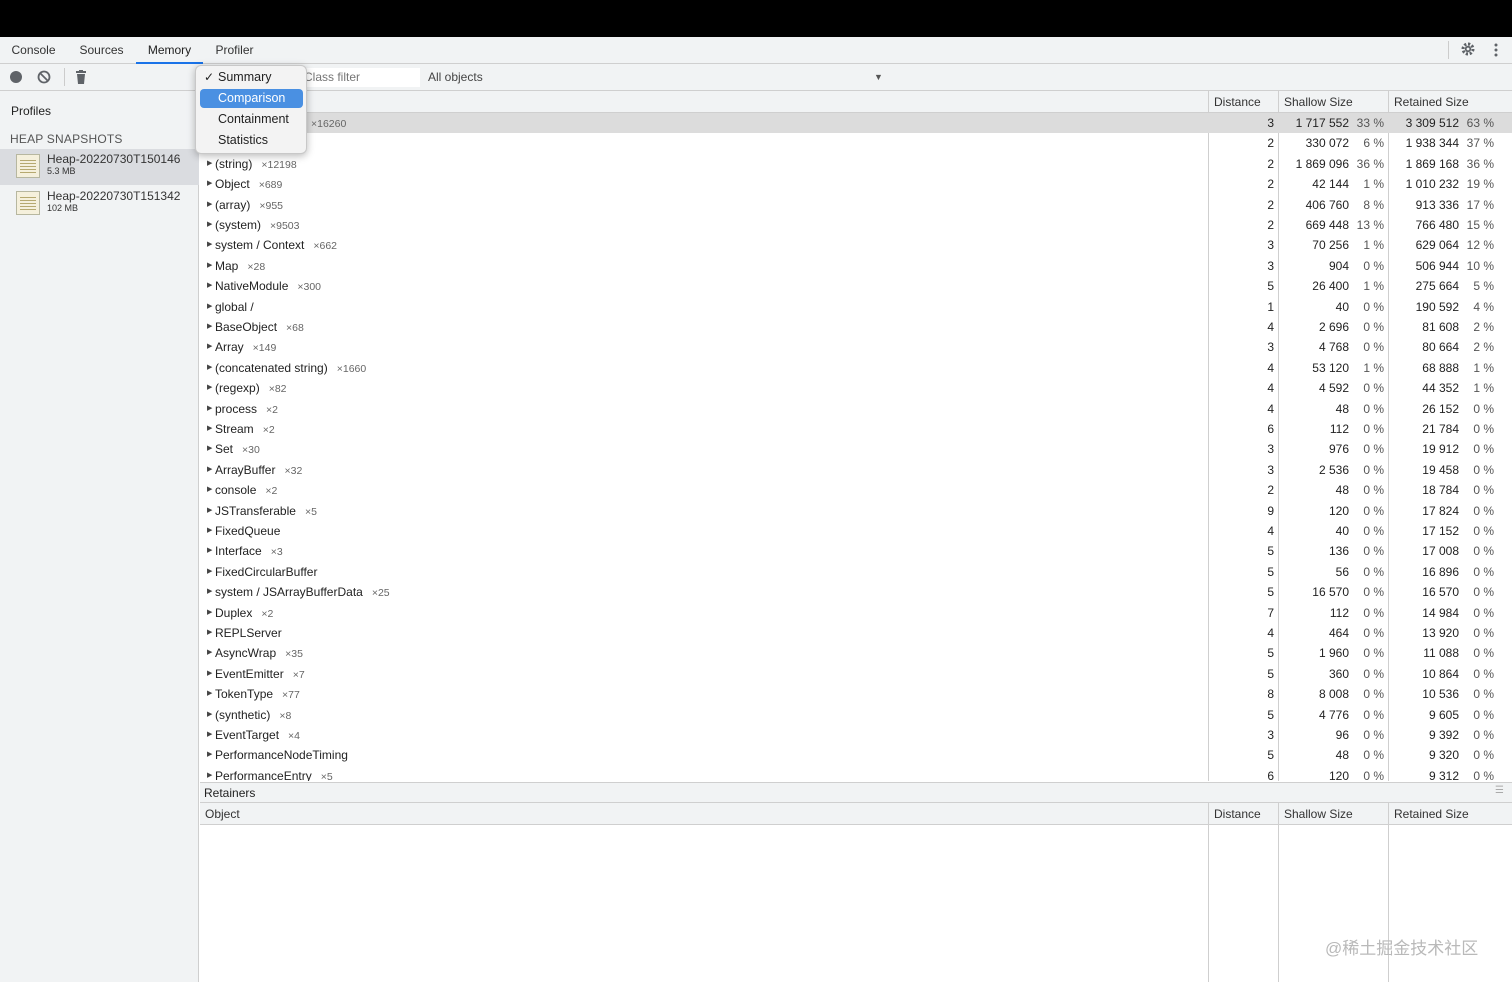 Image resolution: width=1512 pixels, height=982 pixels. Describe the element at coordinates (99, 167) in the screenshot. I see `snapshot-item: Heap-20220730T150146 5.3 MB` at that location.